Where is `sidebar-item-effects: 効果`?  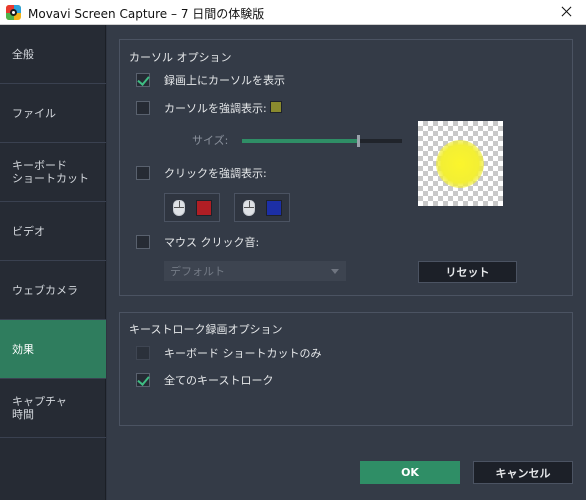 sidebar-item-effects: 効果 is located at coordinates (53, 349).